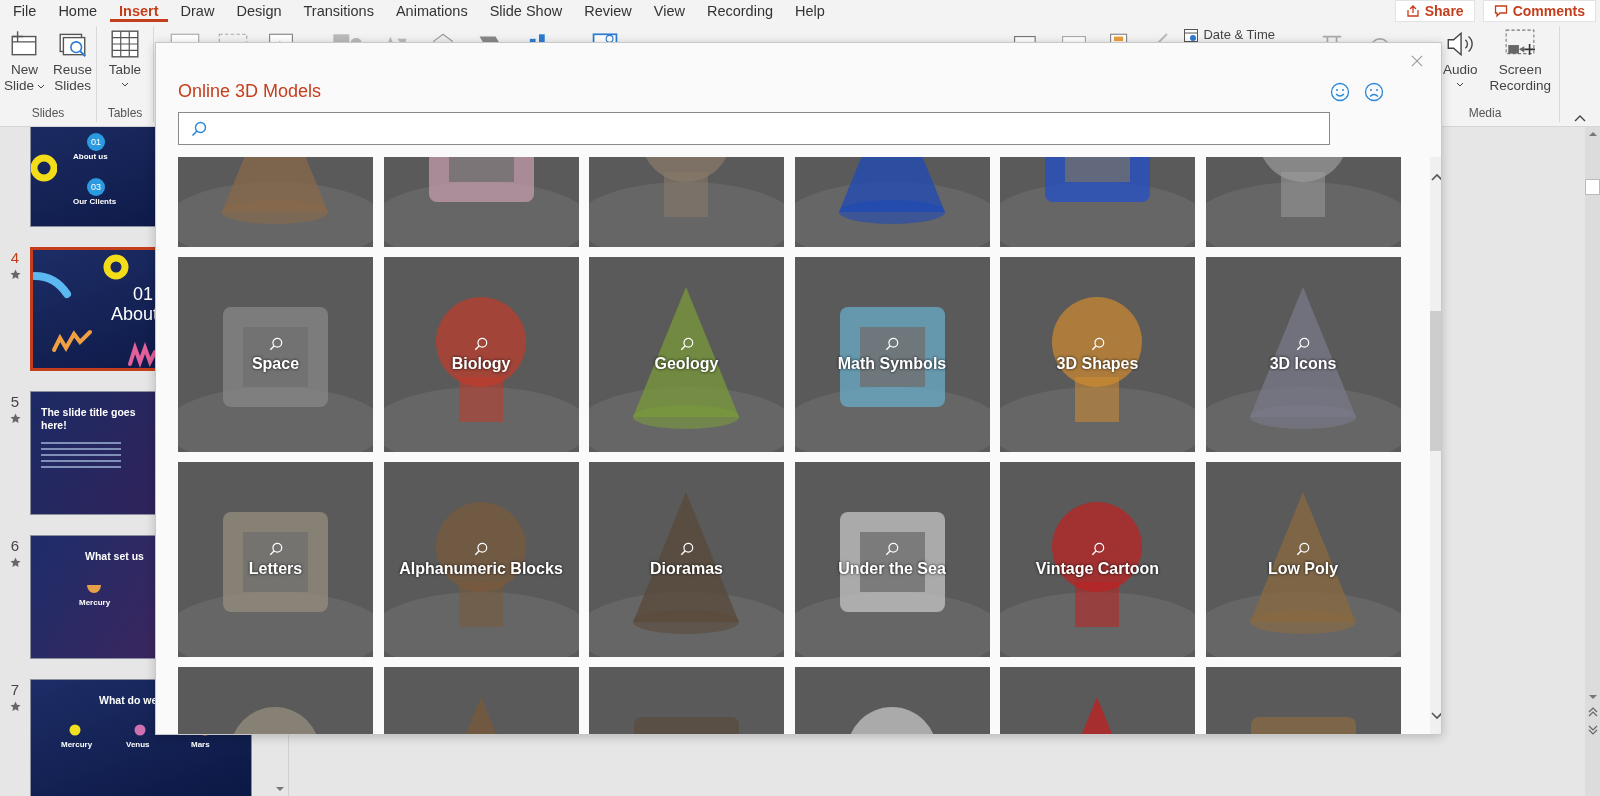 The width and height of the screenshot is (1600, 796). What do you see at coordinates (53, 285) in the screenshot?
I see `tube-drawing` at bounding box center [53, 285].